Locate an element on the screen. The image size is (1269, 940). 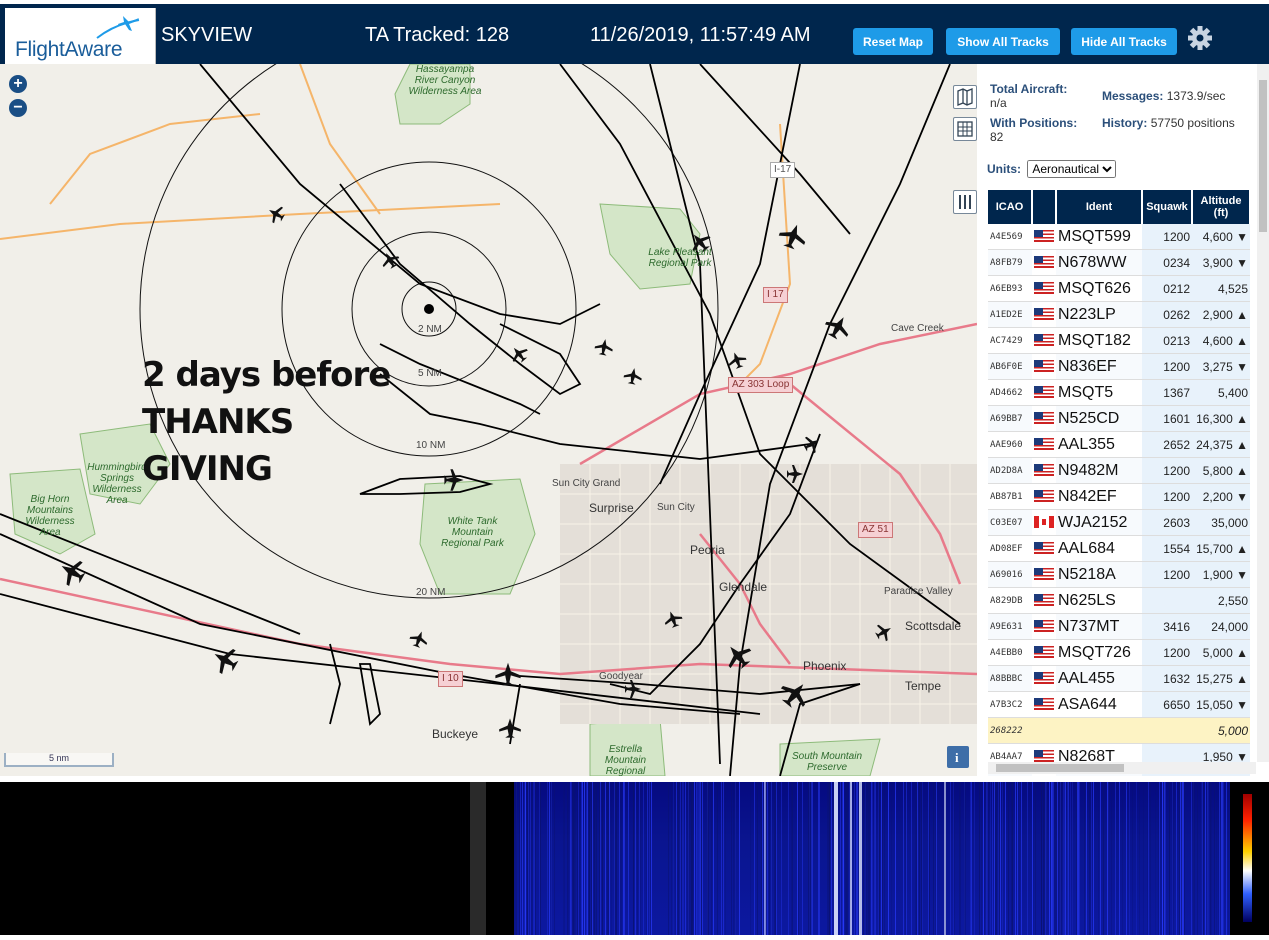
panel-vertical-scrollbar is located at coordinates (1263, 413).